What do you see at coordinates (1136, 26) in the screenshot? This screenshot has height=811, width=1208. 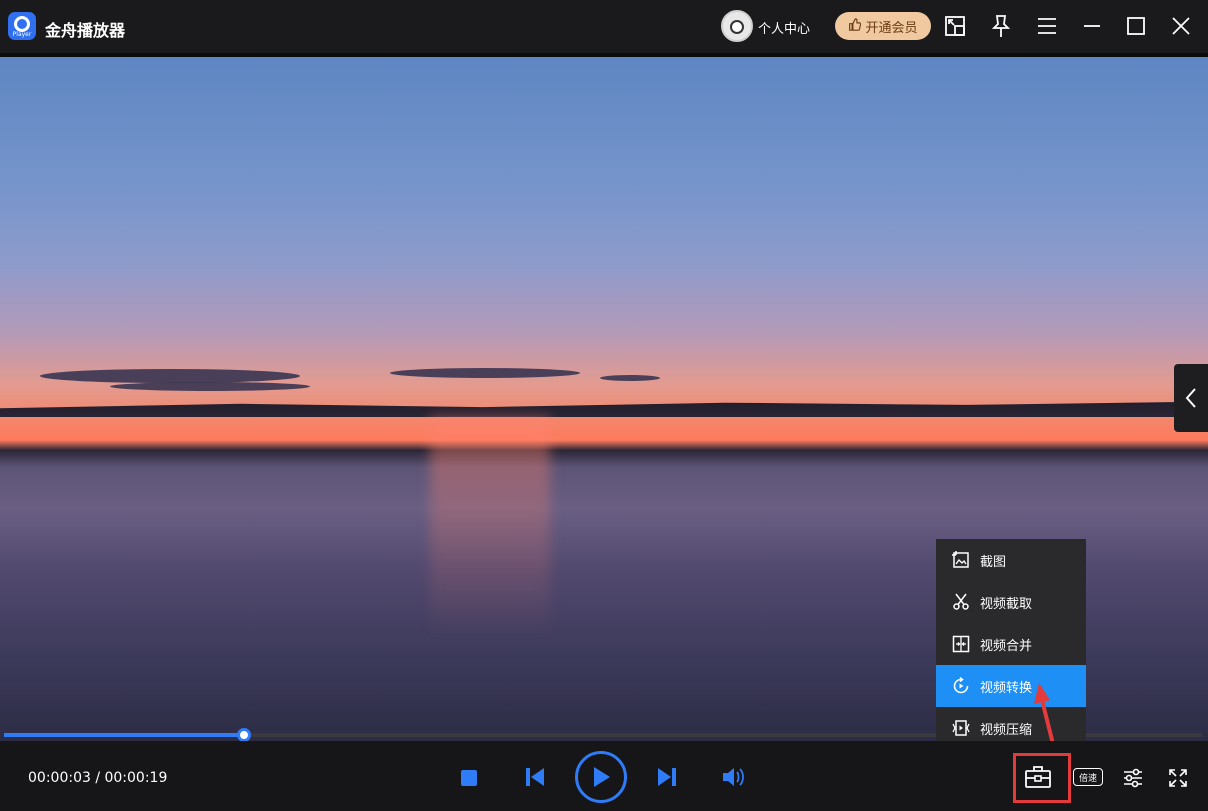 I see `maximize-icon` at bounding box center [1136, 26].